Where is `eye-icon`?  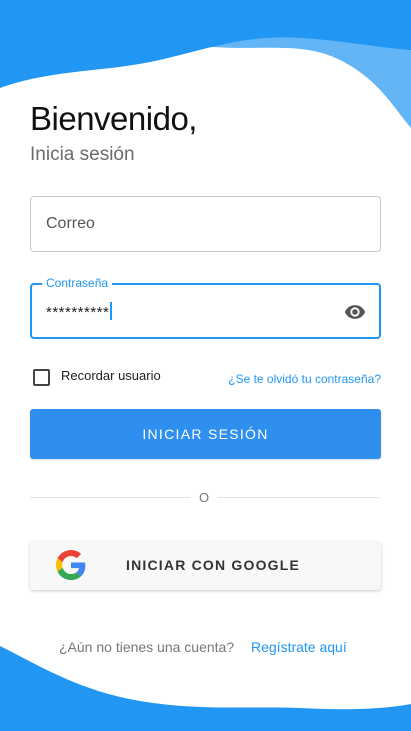
eye-icon is located at coordinates (355, 312).